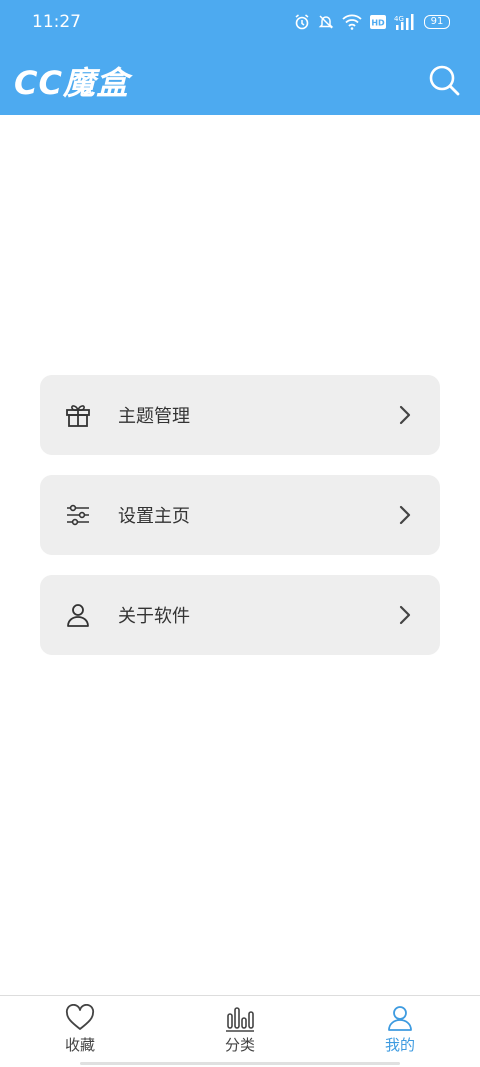 This screenshot has width=480, height=1067. Describe the element at coordinates (240, 515) in the screenshot. I see `menu-item-homepage-settings: 设置主页` at that location.